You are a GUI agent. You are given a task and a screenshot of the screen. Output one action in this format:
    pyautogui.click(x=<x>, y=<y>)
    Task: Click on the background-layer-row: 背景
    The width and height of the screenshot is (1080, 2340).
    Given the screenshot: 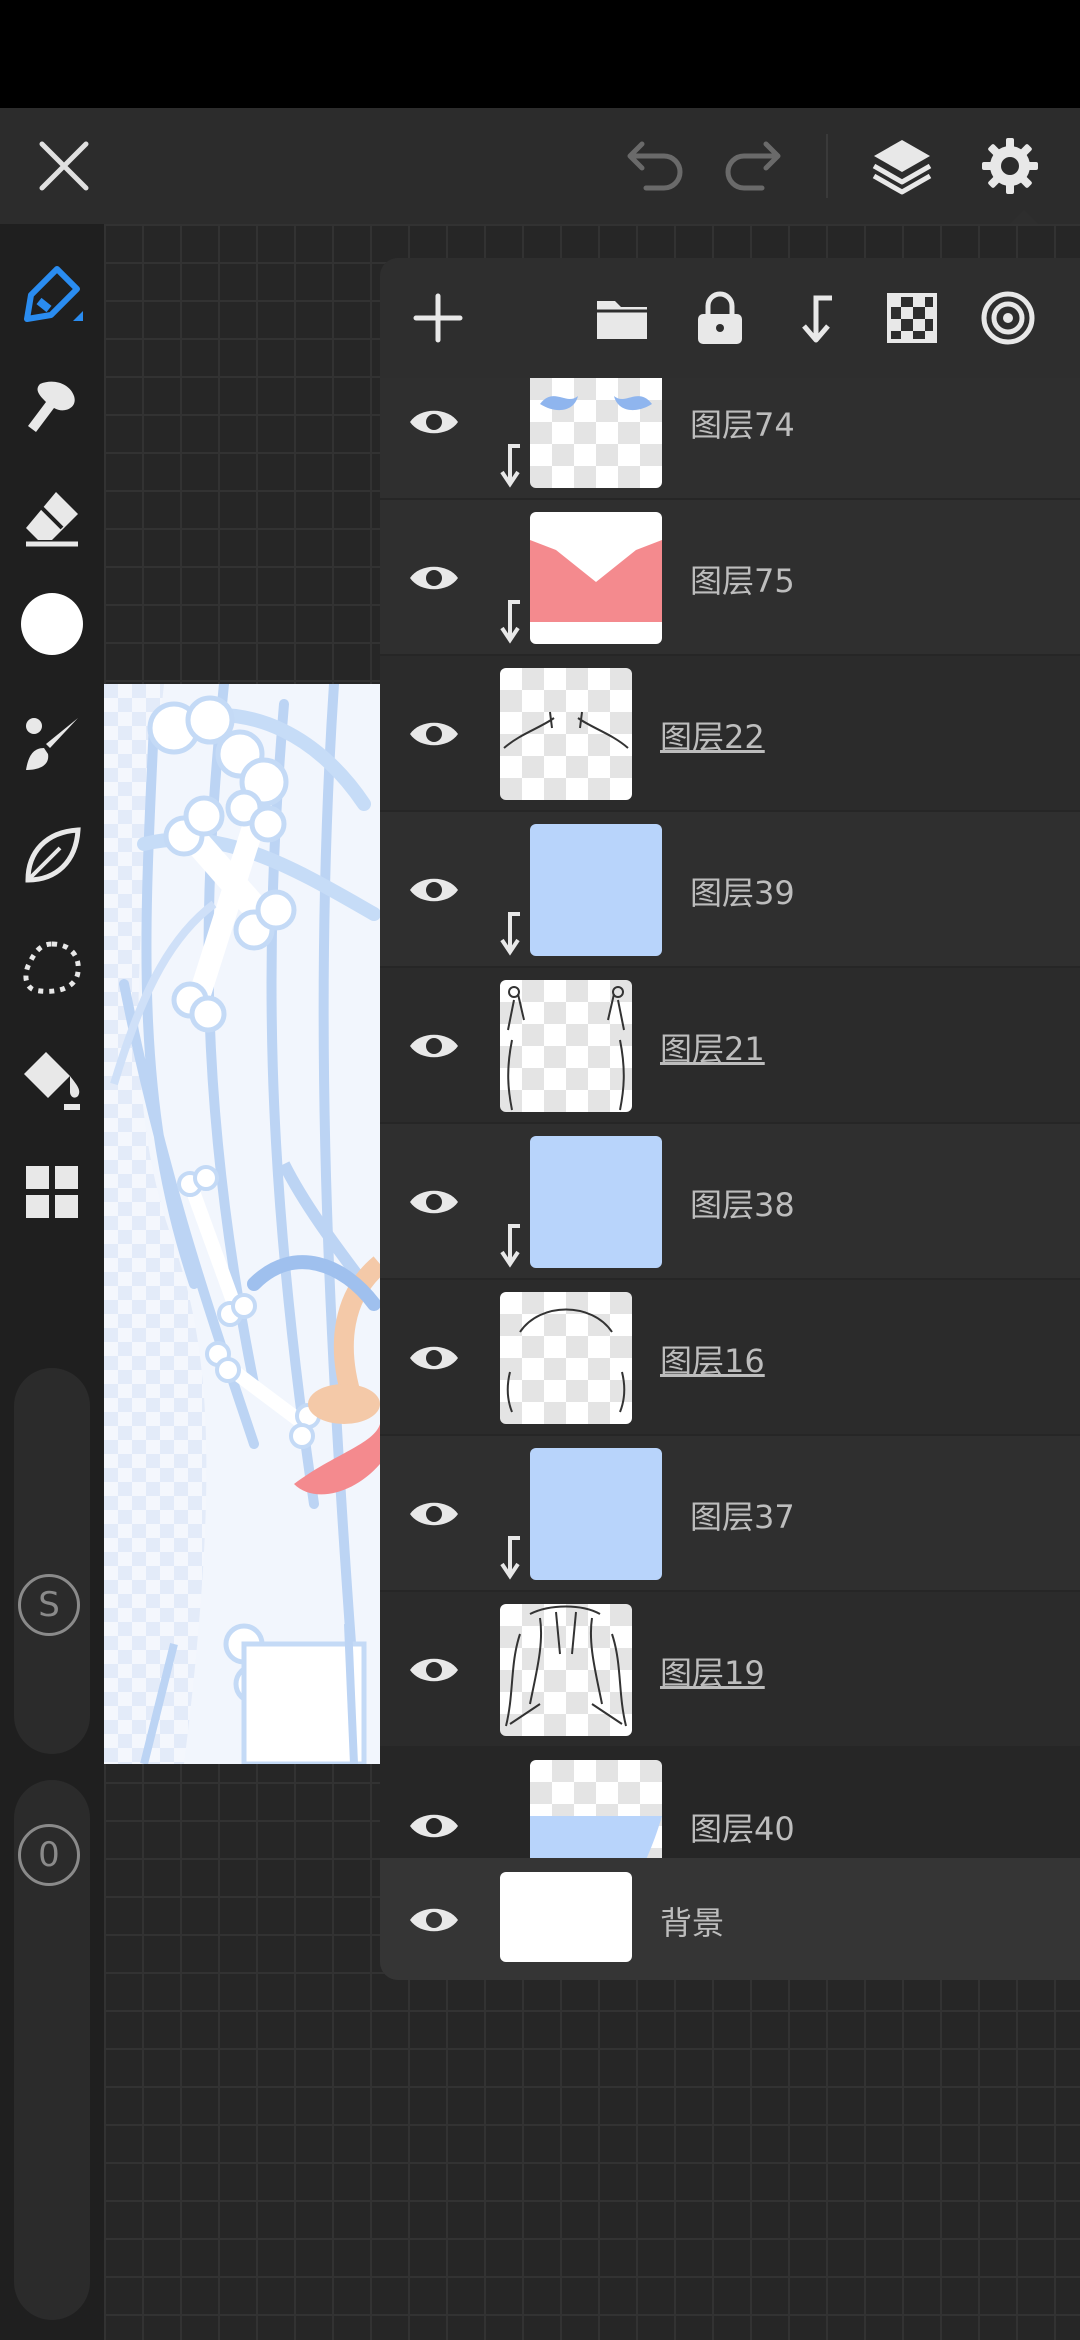 What is the action you would take?
    pyautogui.click(x=730, y=1919)
    